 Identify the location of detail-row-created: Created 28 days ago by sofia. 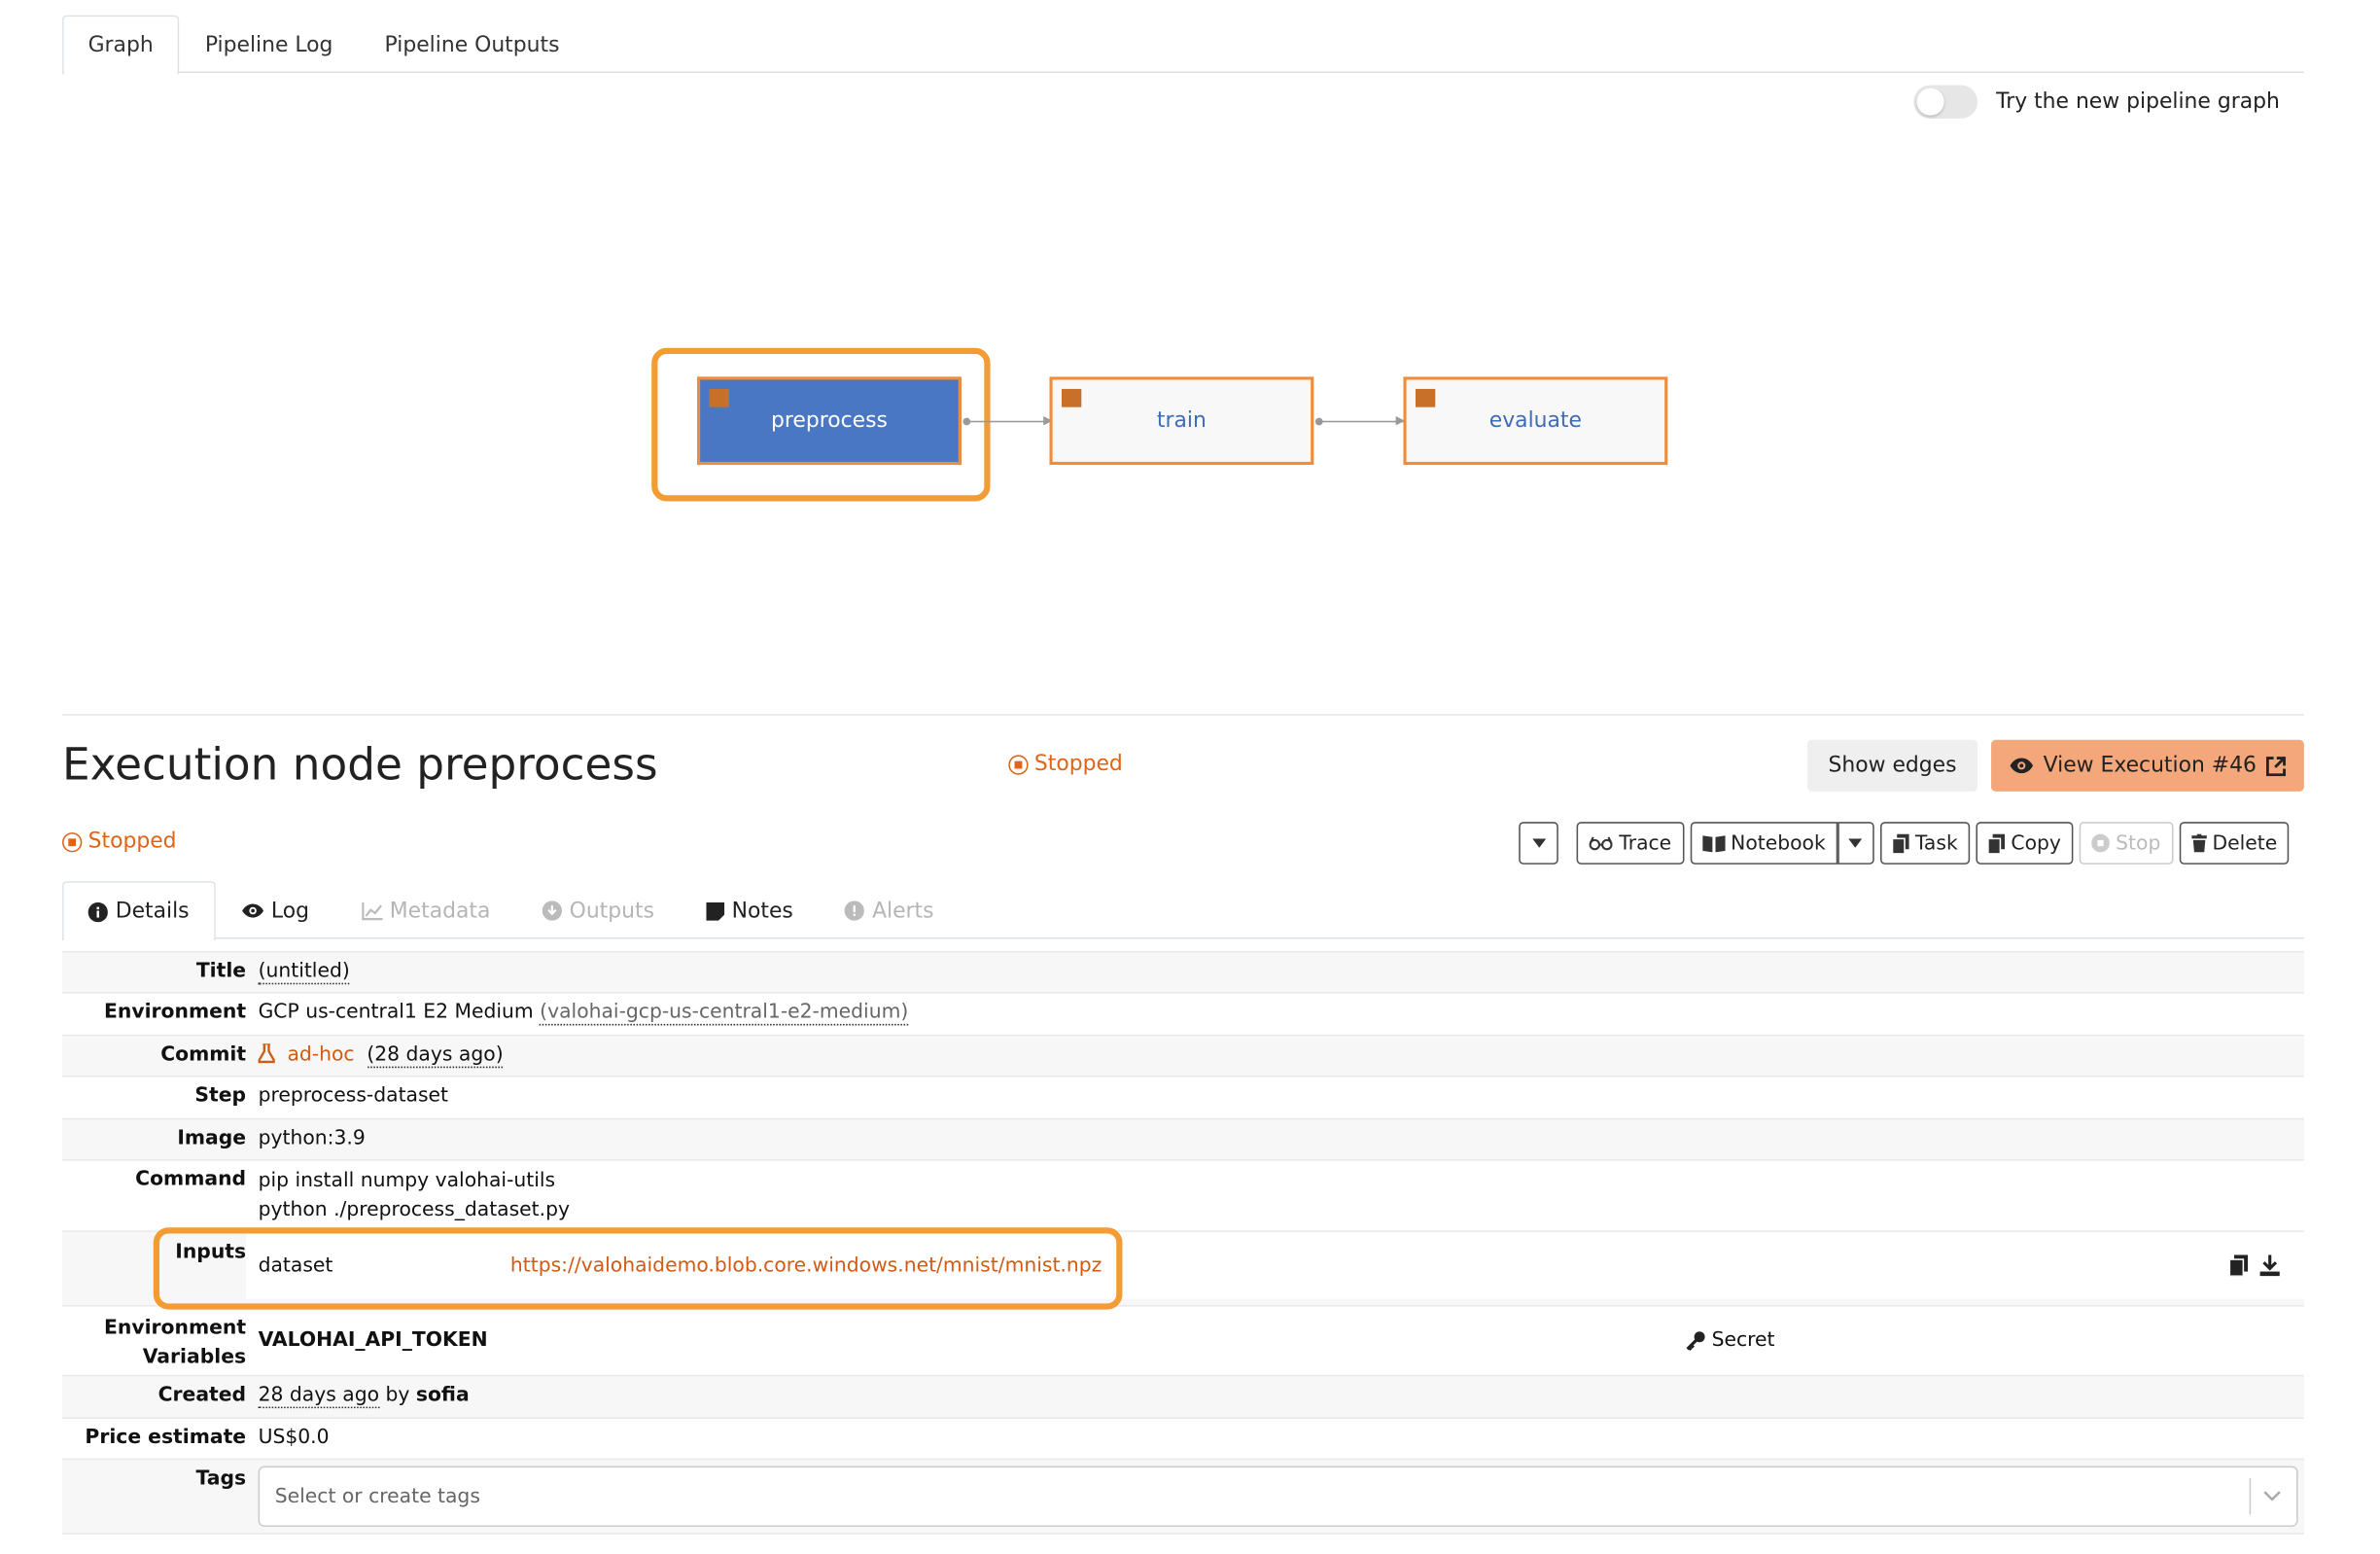
(1183, 1396).